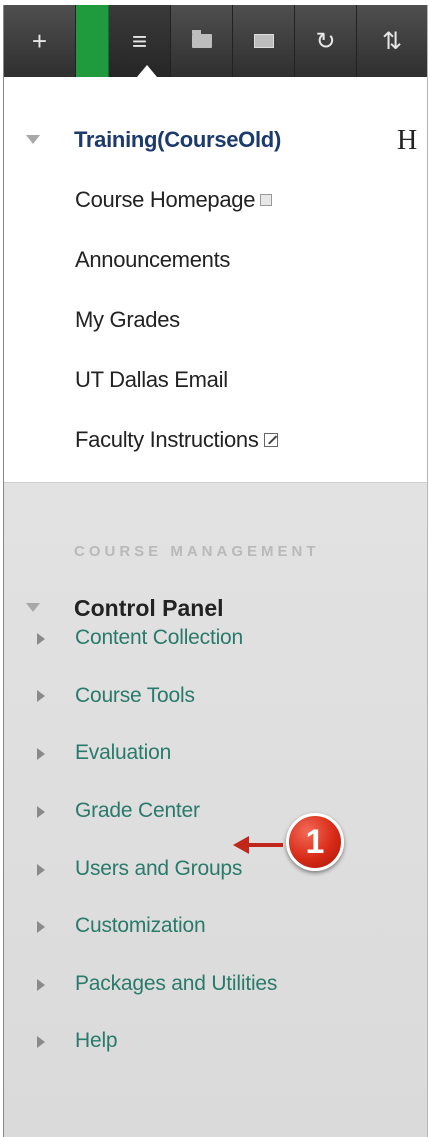  I want to click on course-menu-item-ut-dallas-email: UT Dallas Email, so click(151, 380).